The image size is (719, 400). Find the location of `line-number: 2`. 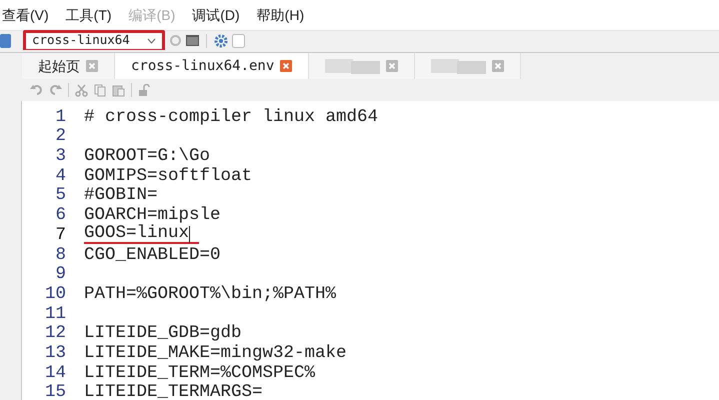

line-number: 2 is located at coordinates (60, 136).